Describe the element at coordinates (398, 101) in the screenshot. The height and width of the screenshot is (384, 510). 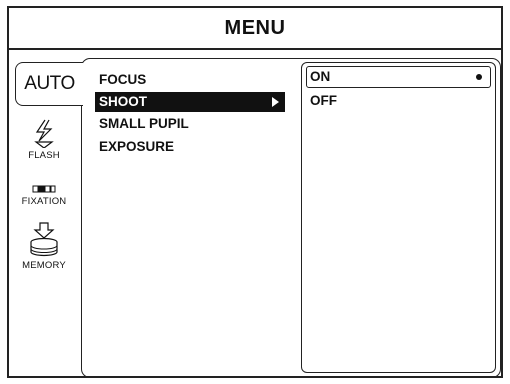
I see `option-off: OFF` at that location.